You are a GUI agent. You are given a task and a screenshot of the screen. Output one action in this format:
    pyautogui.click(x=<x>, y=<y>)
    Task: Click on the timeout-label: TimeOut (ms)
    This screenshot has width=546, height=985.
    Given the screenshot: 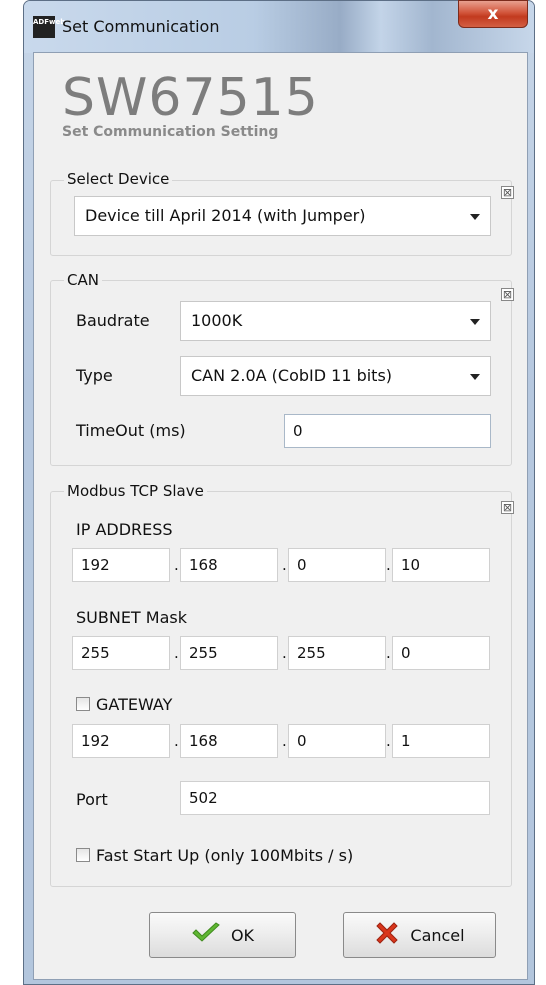 What is the action you would take?
    pyautogui.click(x=131, y=430)
    